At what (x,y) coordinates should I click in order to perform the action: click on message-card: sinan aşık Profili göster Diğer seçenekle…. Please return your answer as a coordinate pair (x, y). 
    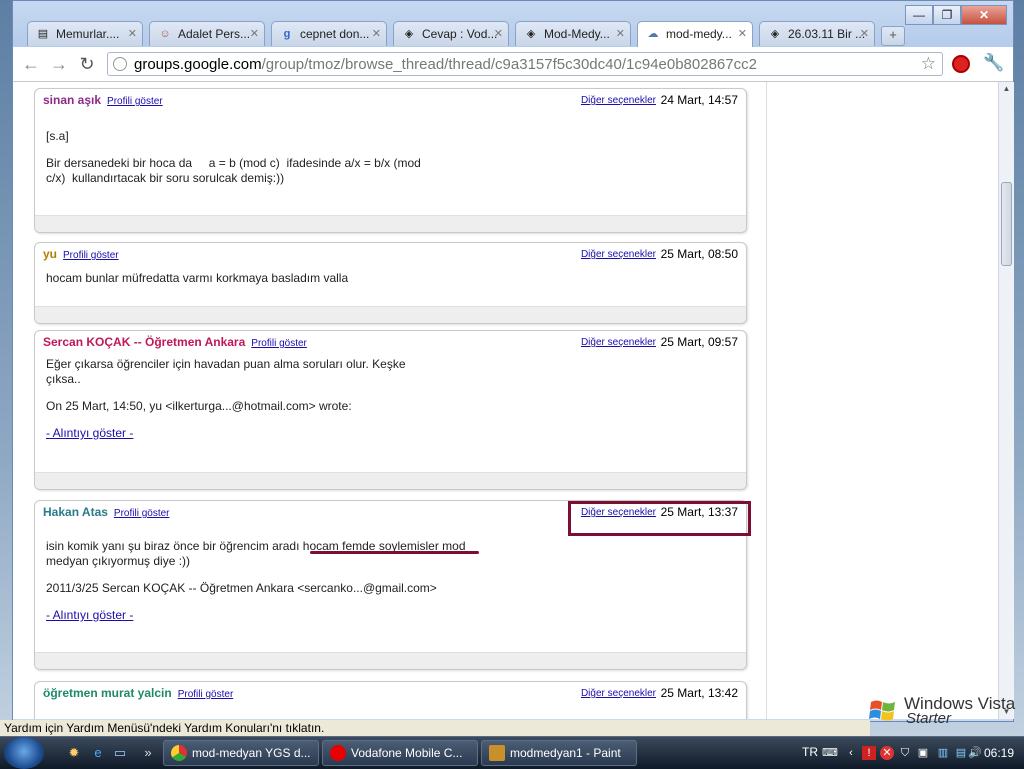
    Looking at the image, I should click on (390, 160).